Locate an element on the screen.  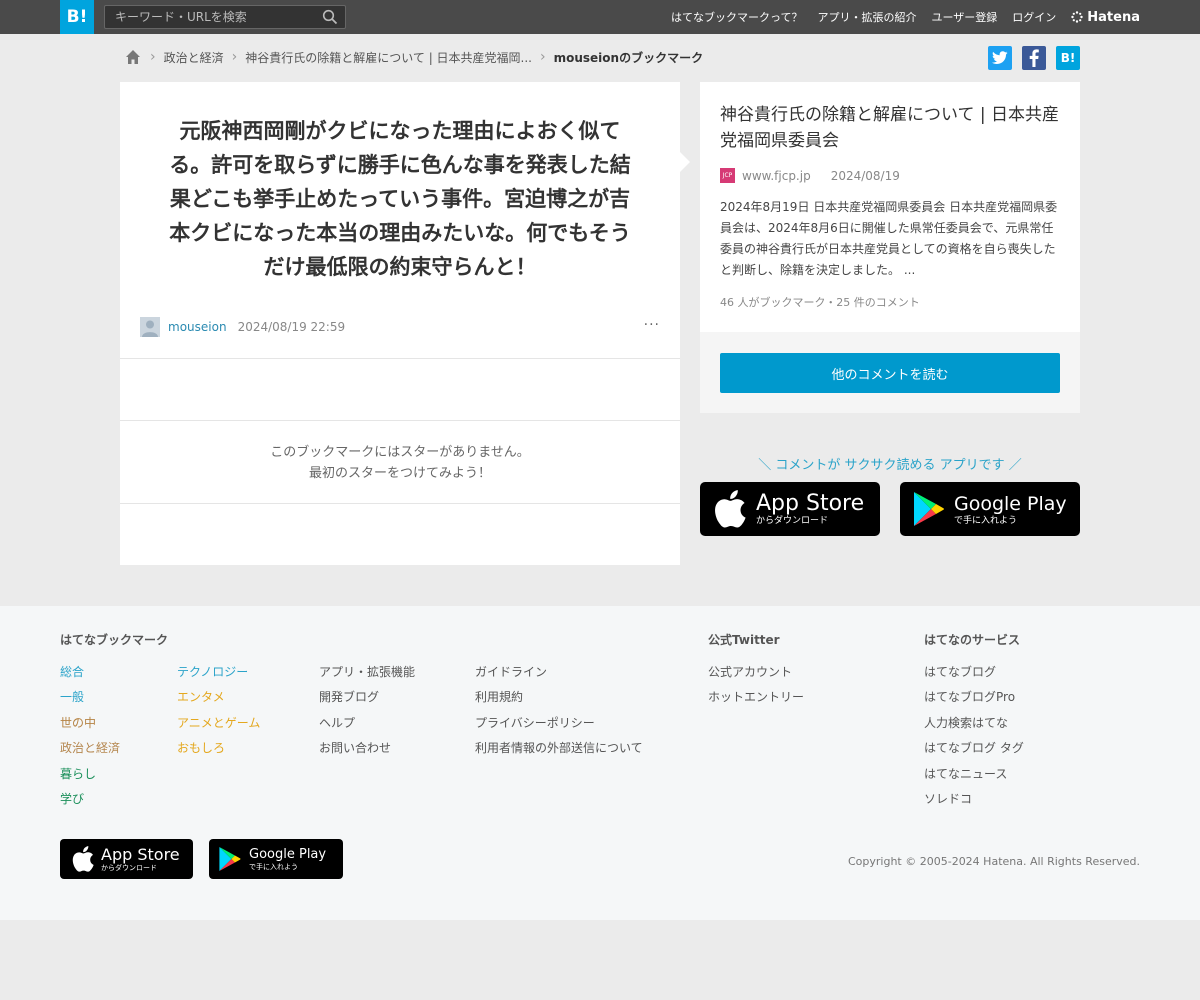
avatar is located at coordinates (150, 327).